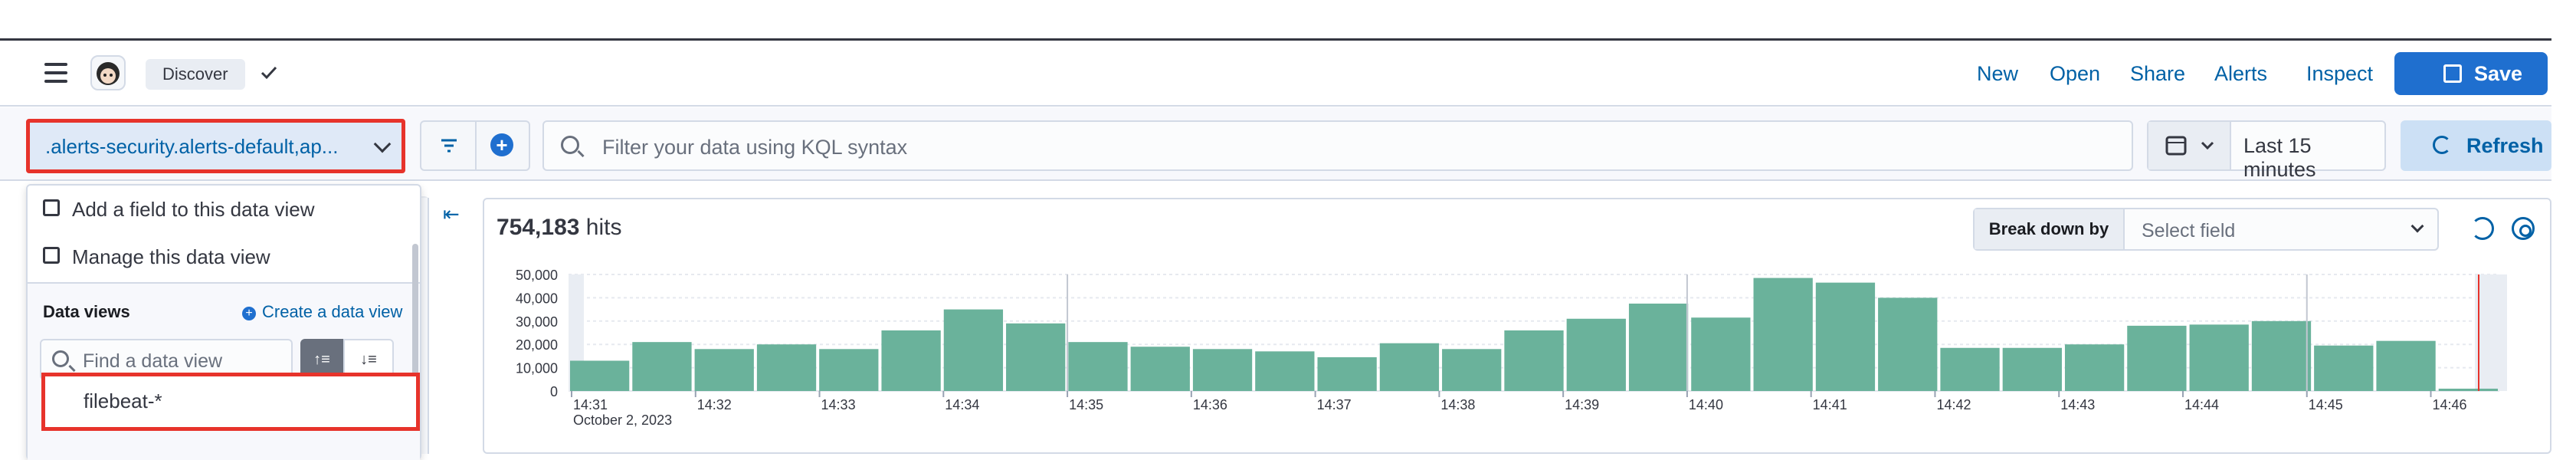 The width and height of the screenshot is (2576, 460). I want to click on x-tick-label: 14:44, so click(2201, 404).